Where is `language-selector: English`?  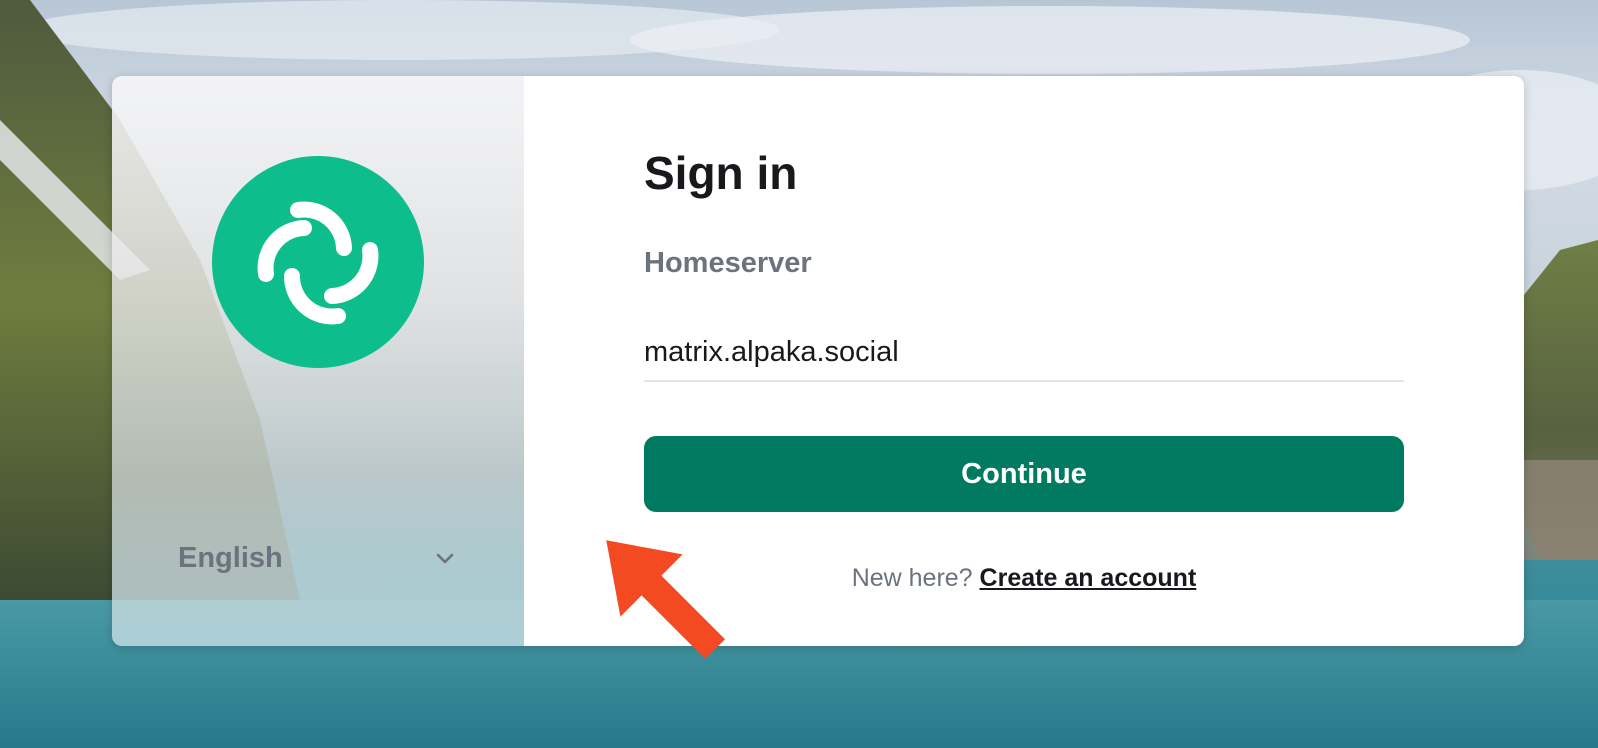
language-selector: English is located at coordinates (318, 558).